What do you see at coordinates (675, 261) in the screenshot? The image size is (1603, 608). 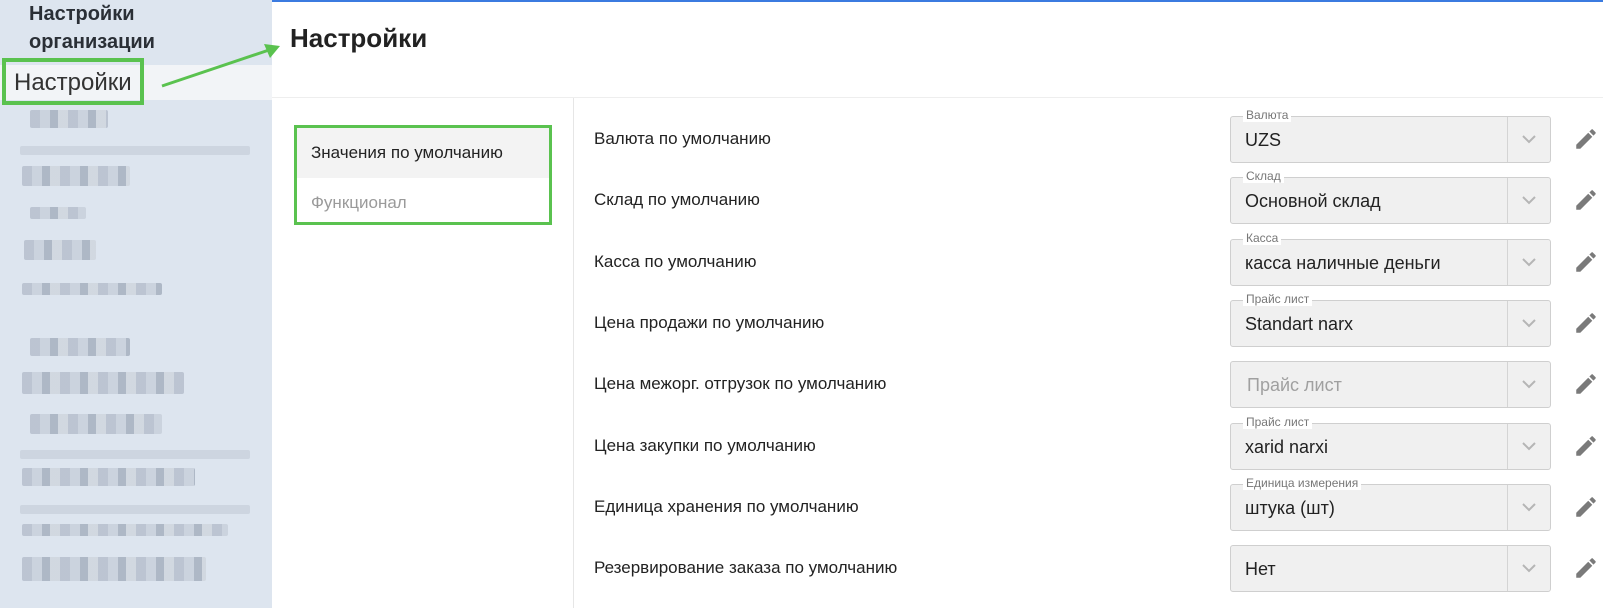 I see `setting-label: Касса по умолчанию` at bounding box center [675, 261].